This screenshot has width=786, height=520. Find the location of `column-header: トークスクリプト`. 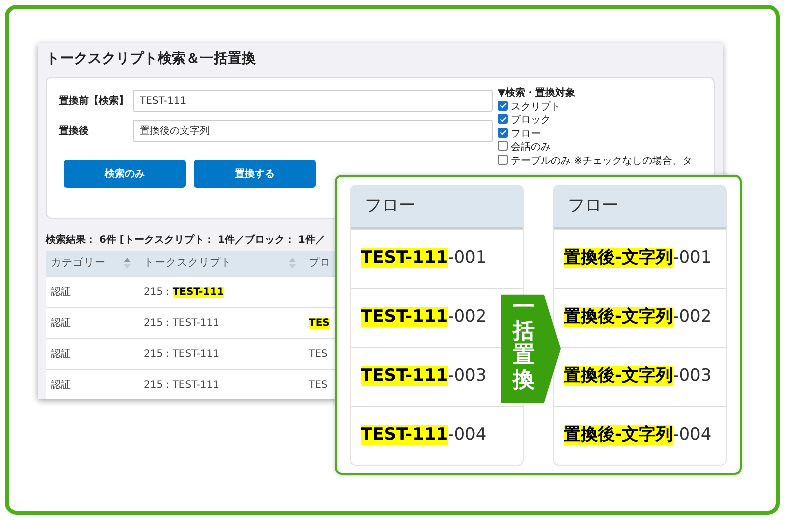

column-header: トークスクリプト is located at coordinates (188, 263).